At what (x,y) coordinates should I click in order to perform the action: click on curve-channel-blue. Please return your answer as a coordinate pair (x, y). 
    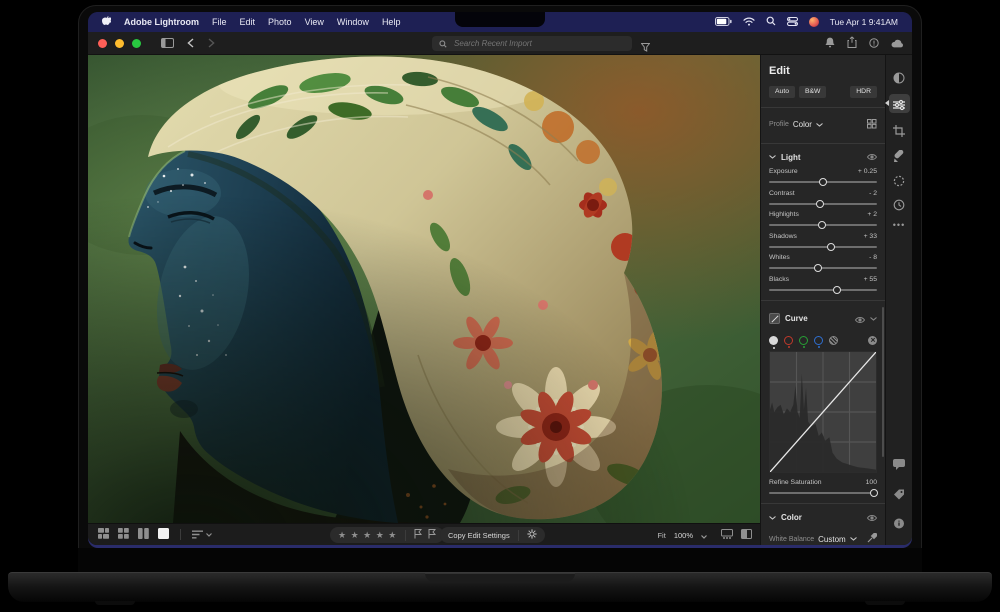
    Looking at the image, I should click on (818, 340).